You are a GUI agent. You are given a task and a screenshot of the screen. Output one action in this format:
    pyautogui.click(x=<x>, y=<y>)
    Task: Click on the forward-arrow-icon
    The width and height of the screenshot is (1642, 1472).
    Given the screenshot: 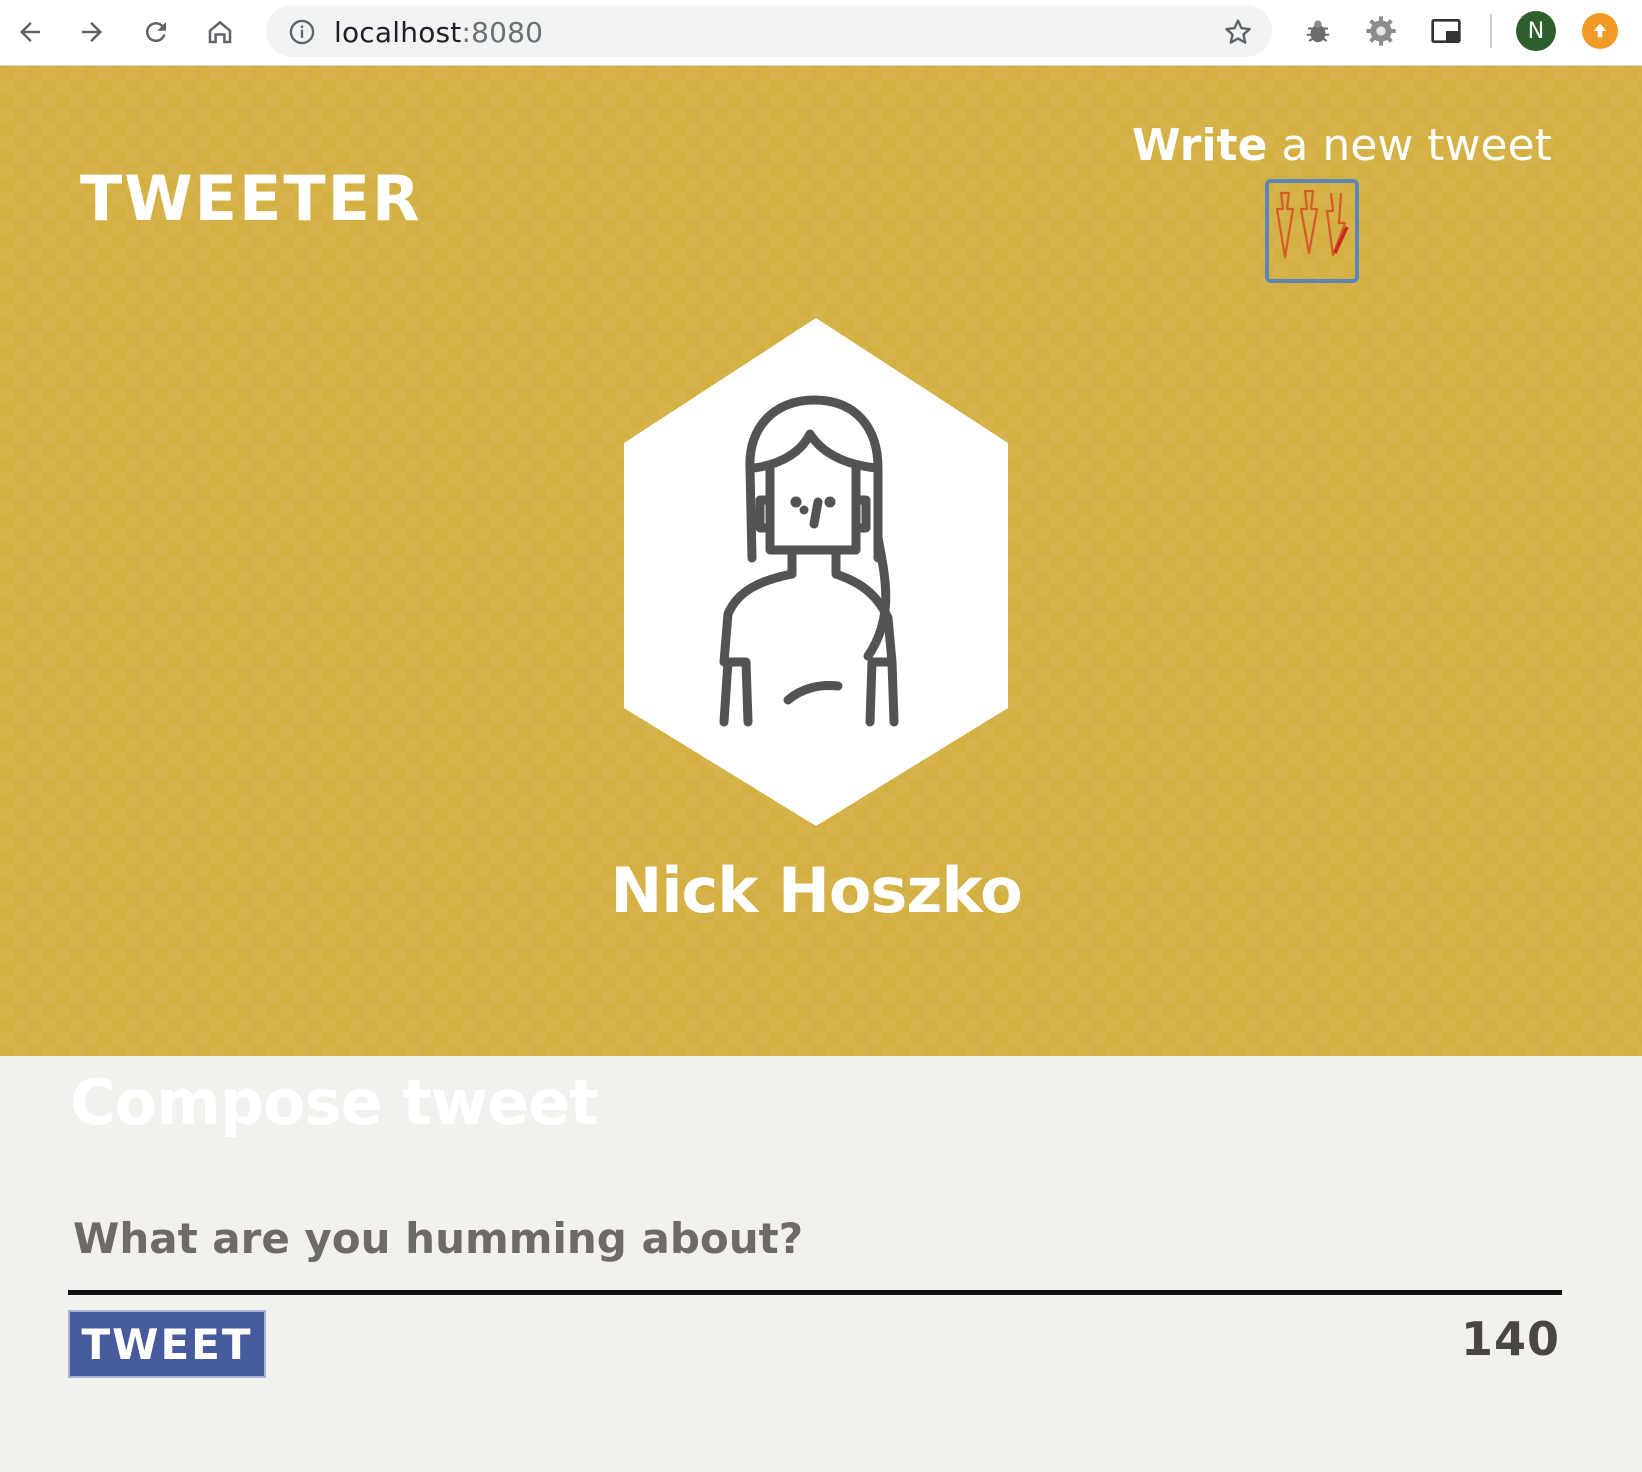 What is the action you would take?
    pyautogui.click(x=92, y=32)
    